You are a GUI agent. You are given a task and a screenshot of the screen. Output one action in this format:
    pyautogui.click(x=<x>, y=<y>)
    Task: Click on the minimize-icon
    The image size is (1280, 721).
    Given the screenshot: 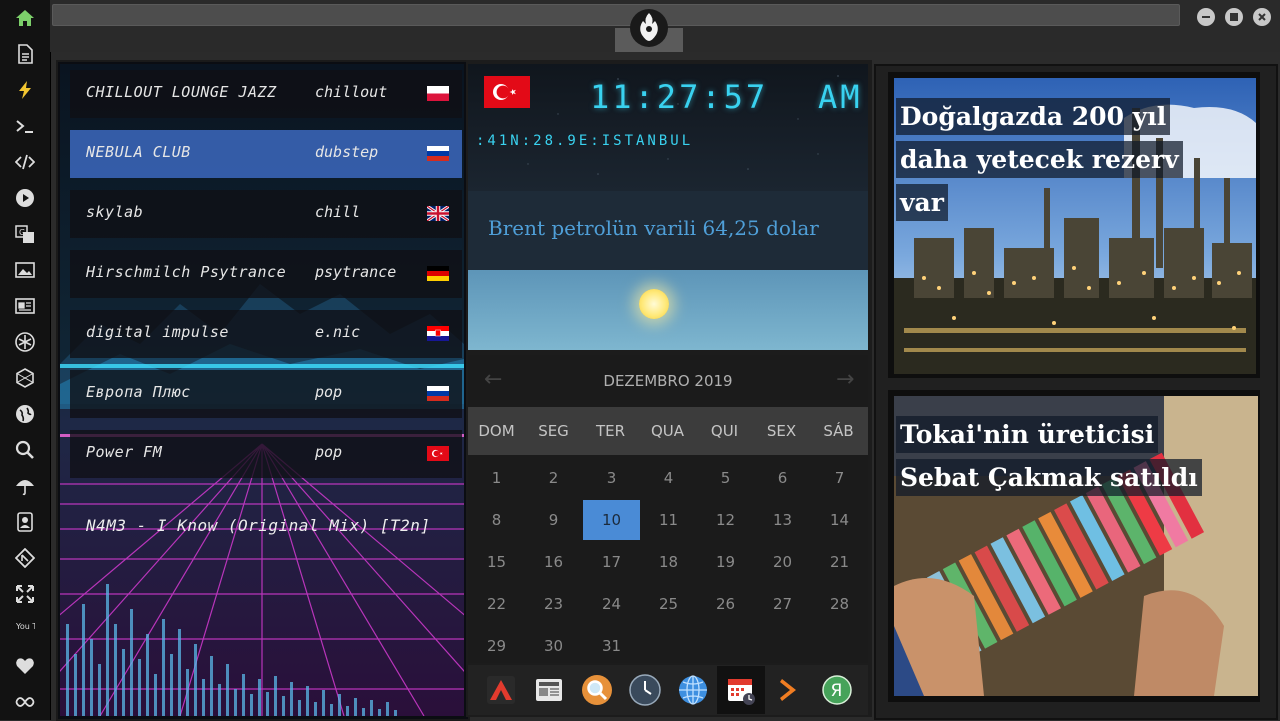 What is the action you would take?
    pyautogui.click(x=1206, y=17)
    